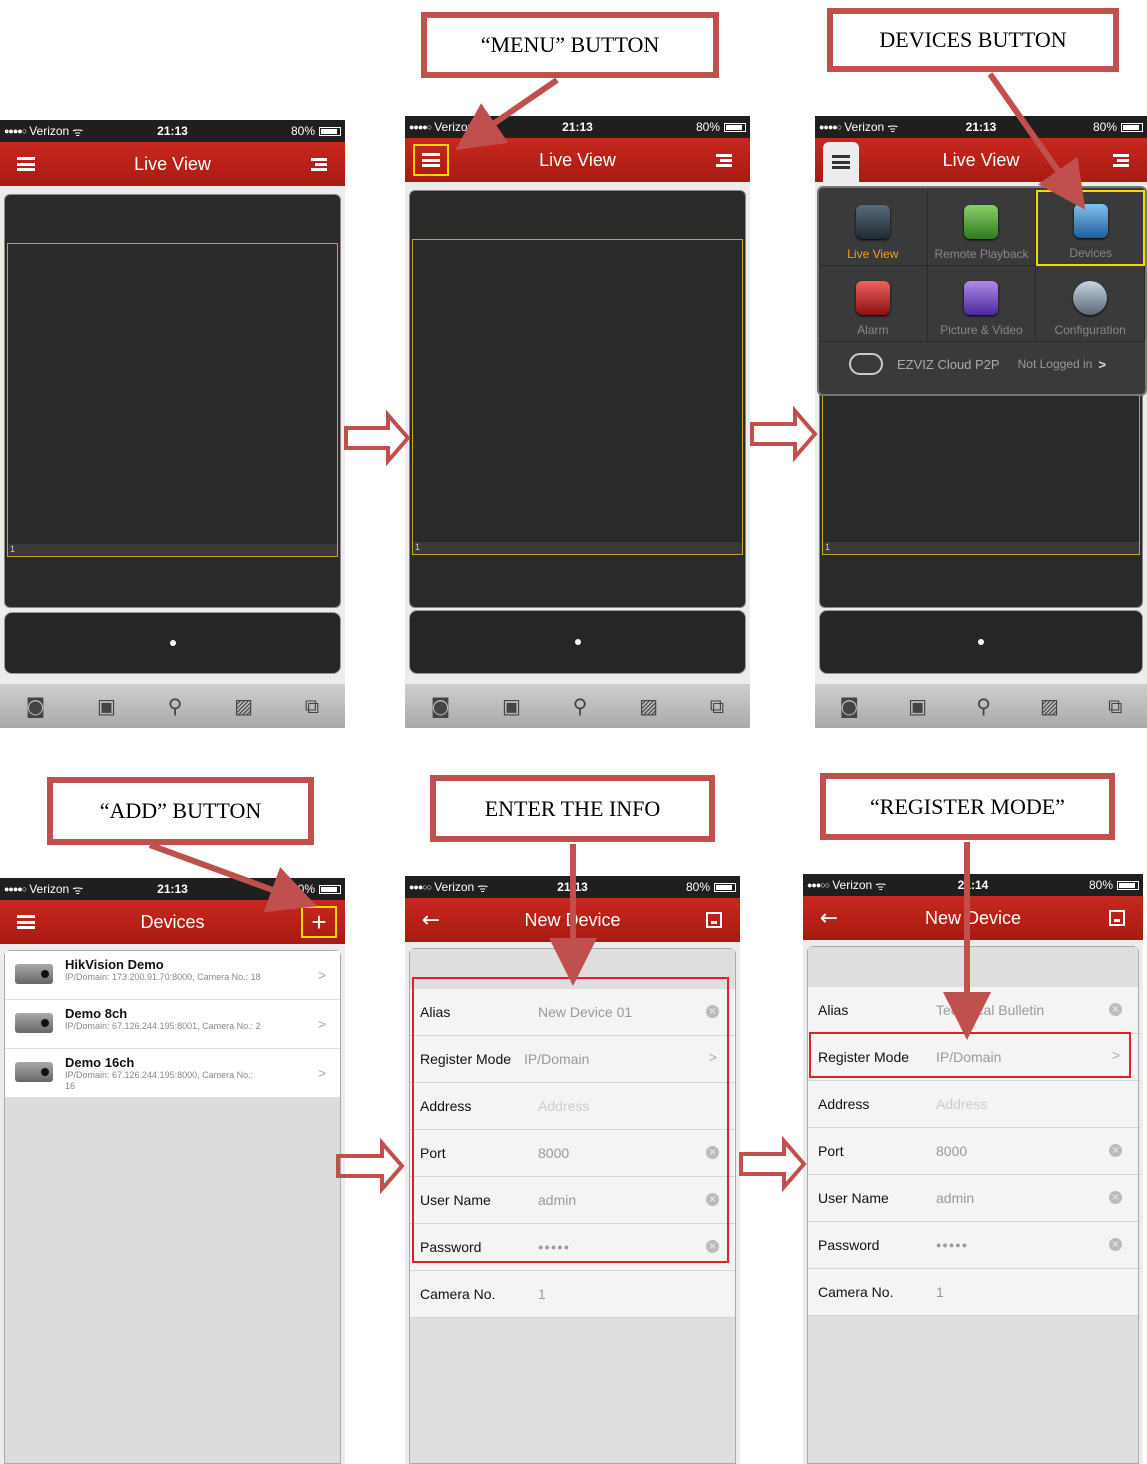 This screenshot has height=1464, width=1147. I want to click on arrow-to-add, so click(232, 877).